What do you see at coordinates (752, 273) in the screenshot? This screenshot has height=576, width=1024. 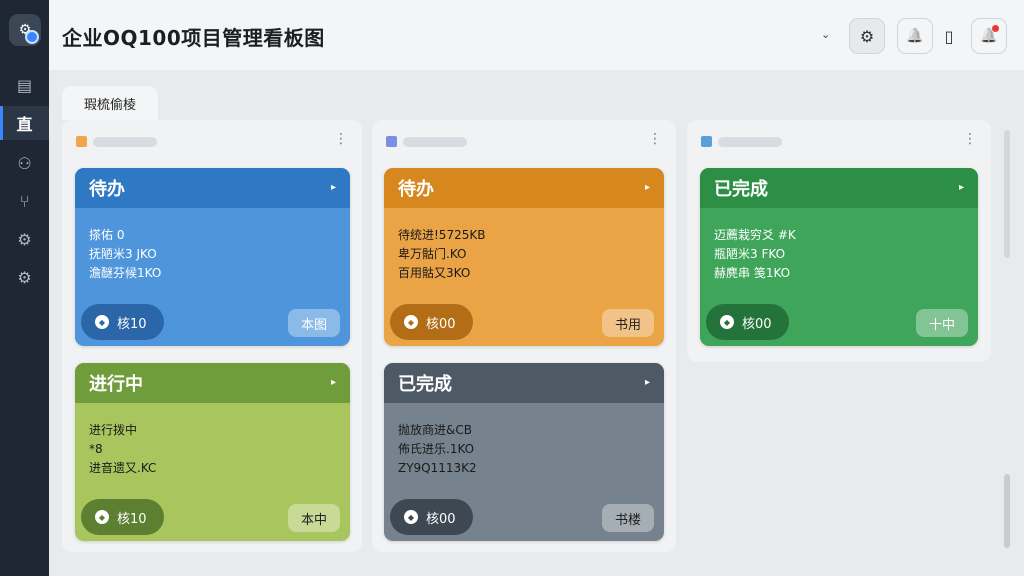 I see `card-line: 赫麂串 笺1KO` at bounding box center [752, 273].